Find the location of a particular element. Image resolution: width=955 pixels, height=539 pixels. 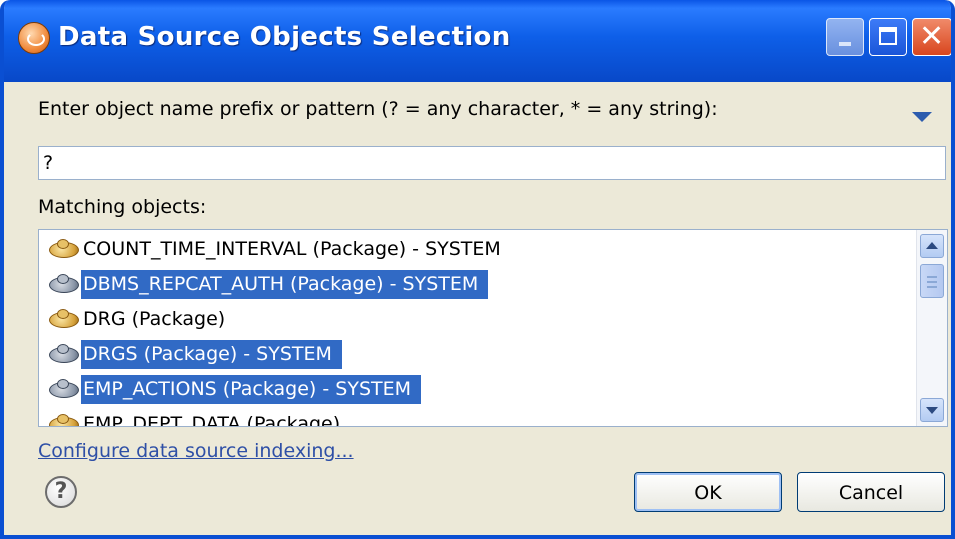

list-item: DRGS (Package) - SYSTEM is located at coordinates (194, 354).